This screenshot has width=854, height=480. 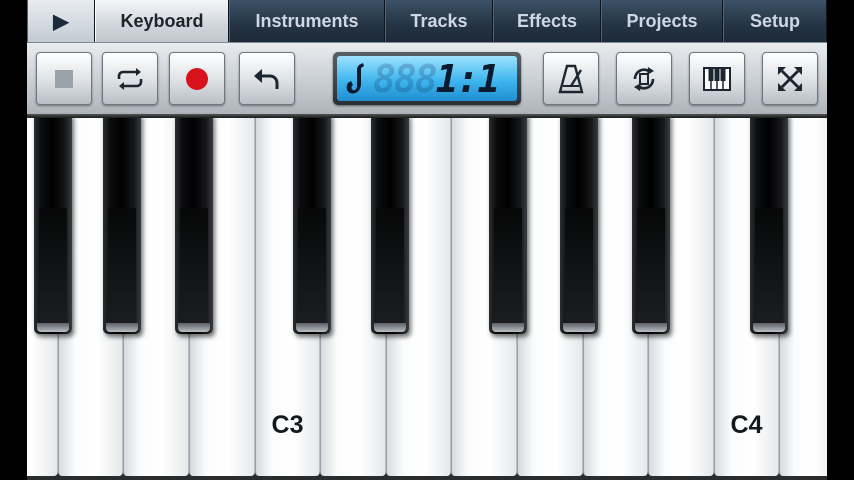 I want to click on tab-instruments: Instruments, so click(x=307, y=21).